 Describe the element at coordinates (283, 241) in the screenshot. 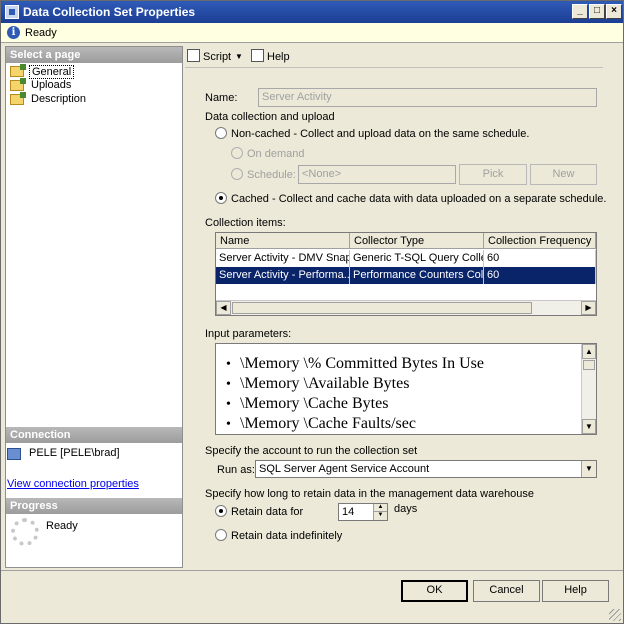

I see `column-header-name: Name` at that location.